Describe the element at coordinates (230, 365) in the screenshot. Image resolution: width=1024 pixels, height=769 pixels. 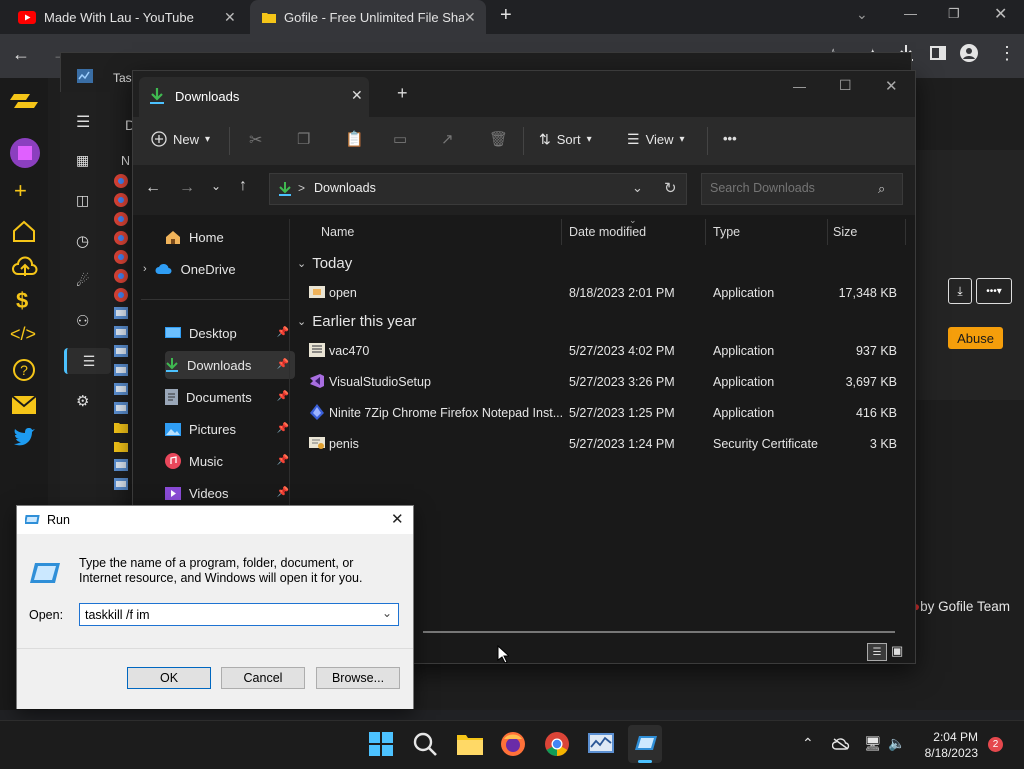
I see `sidebar-item-downloads: Downloads 📌` at that location.